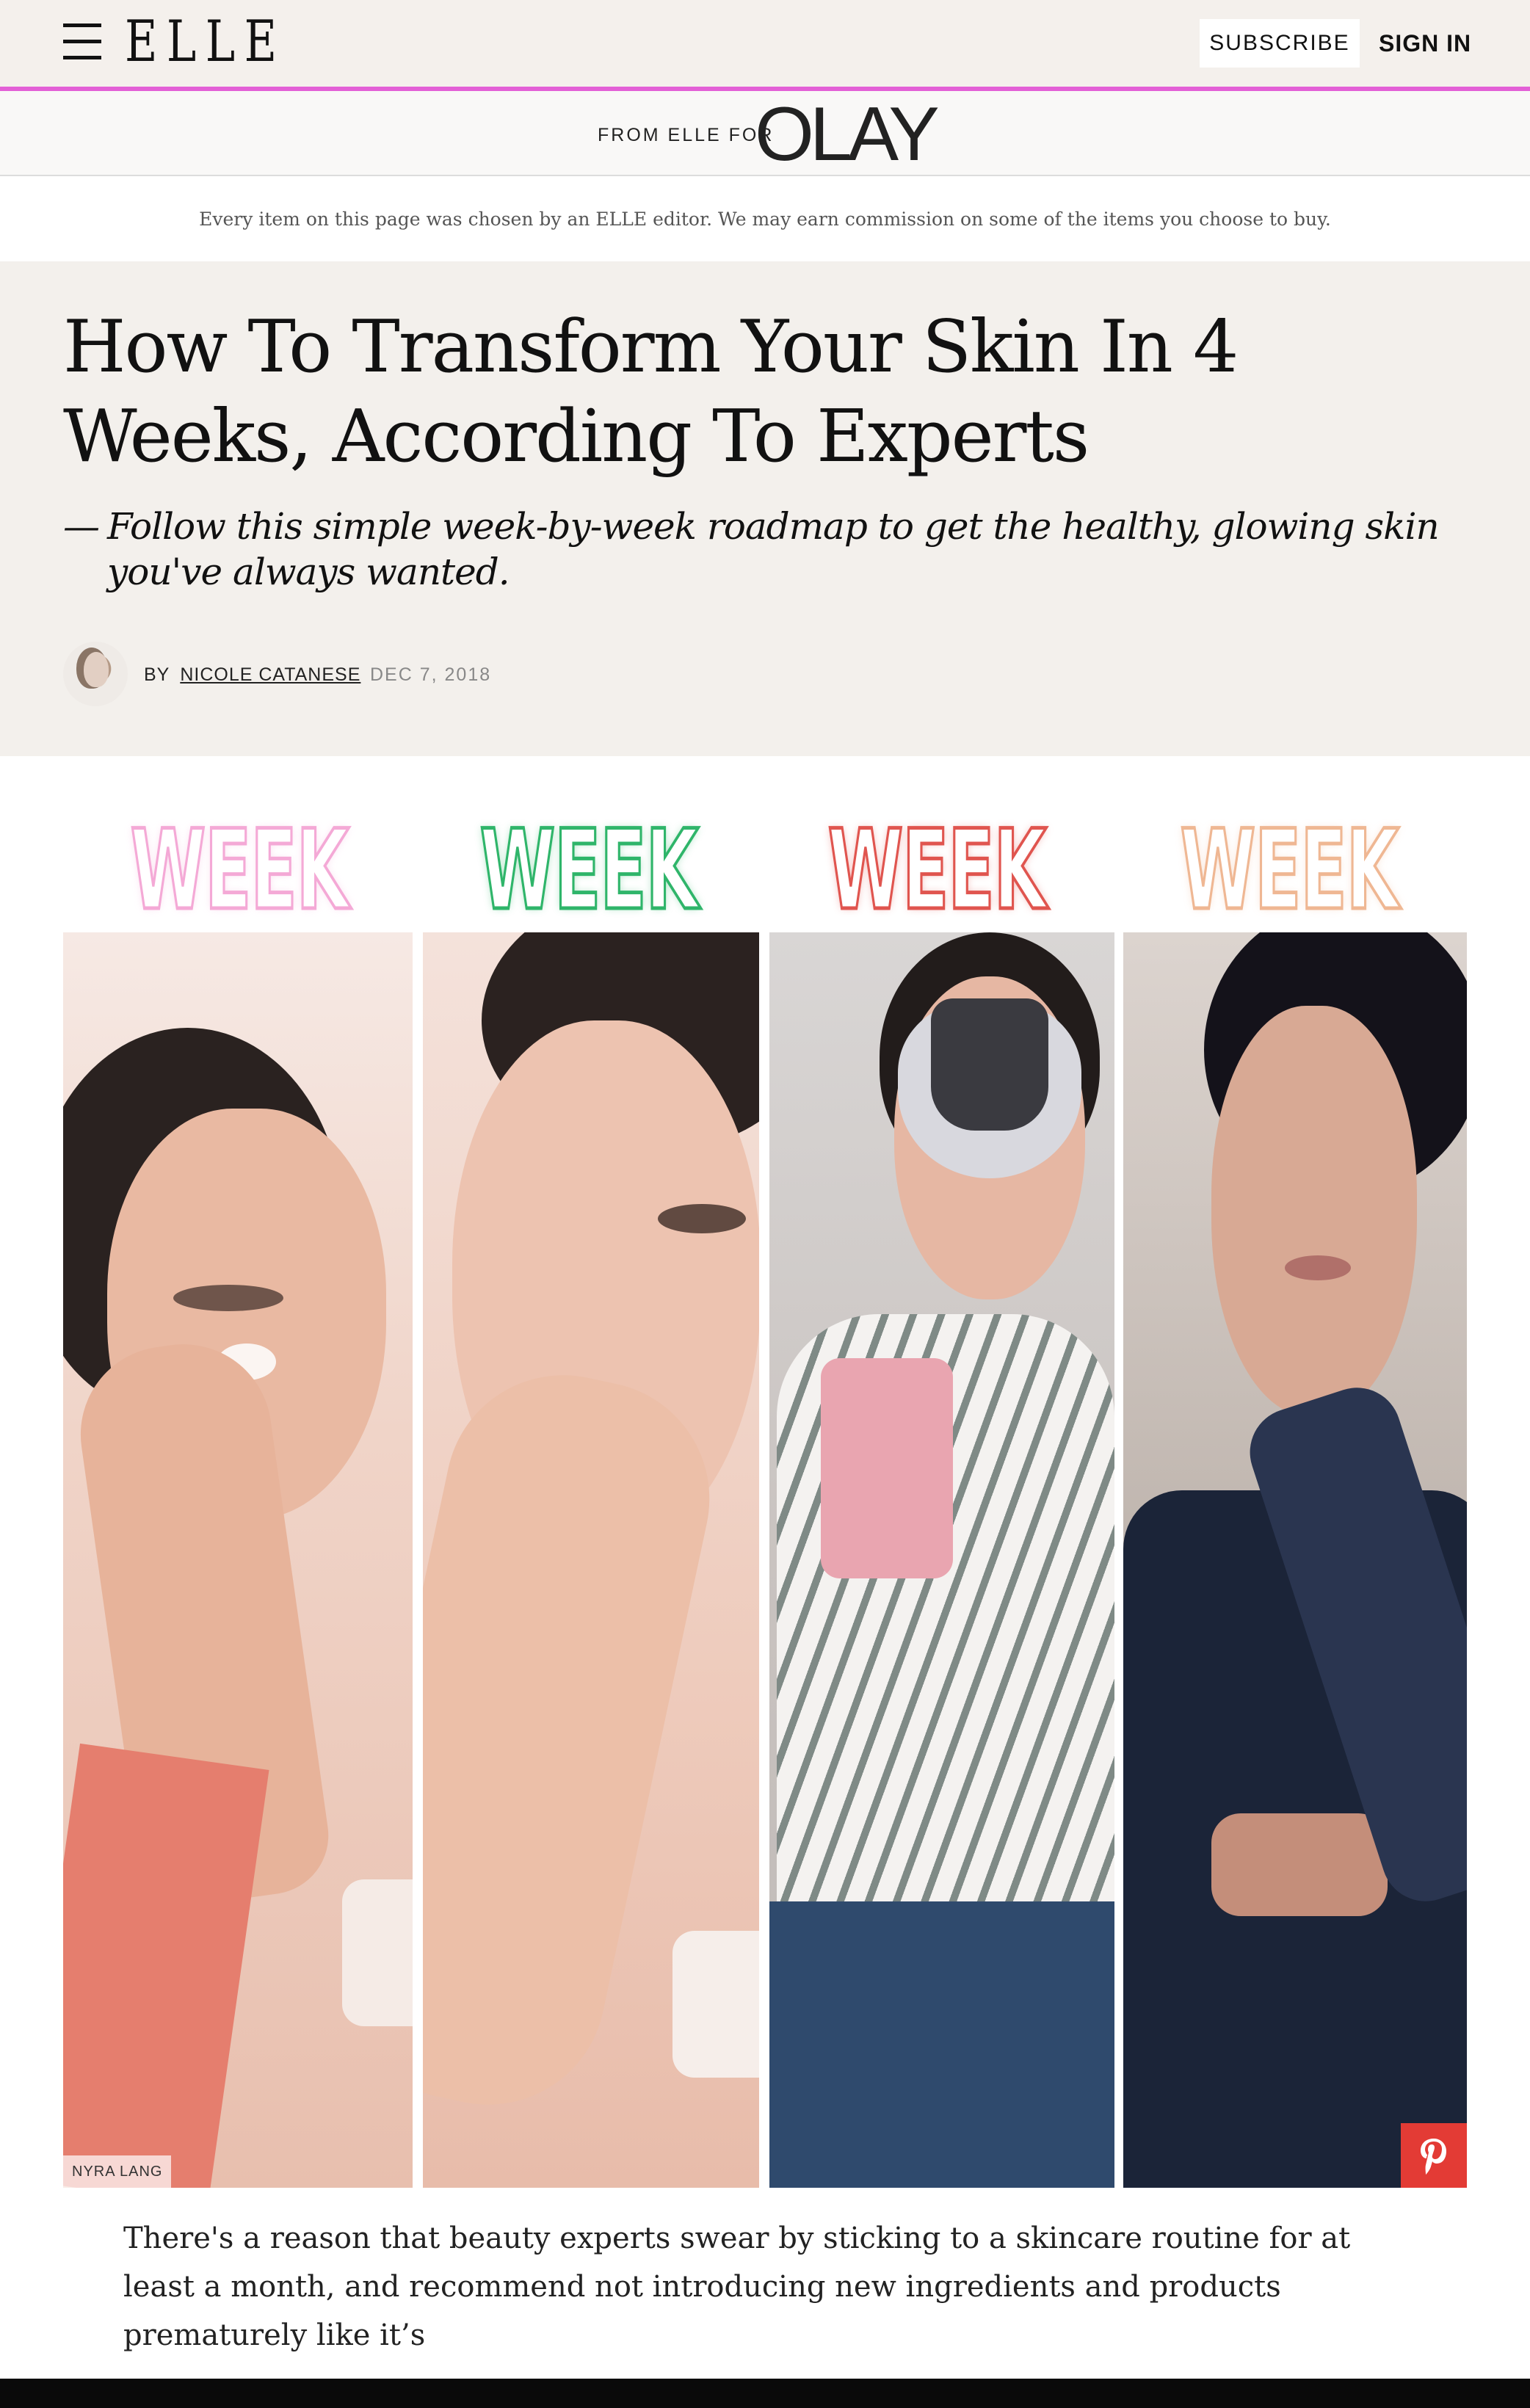 This screenshot has height=2408, width=1530. What do you see at coordinates (270, 674) in the screenshot?
I see `author-link: NICOLE CATANESE` at bounding box center [270, 674].